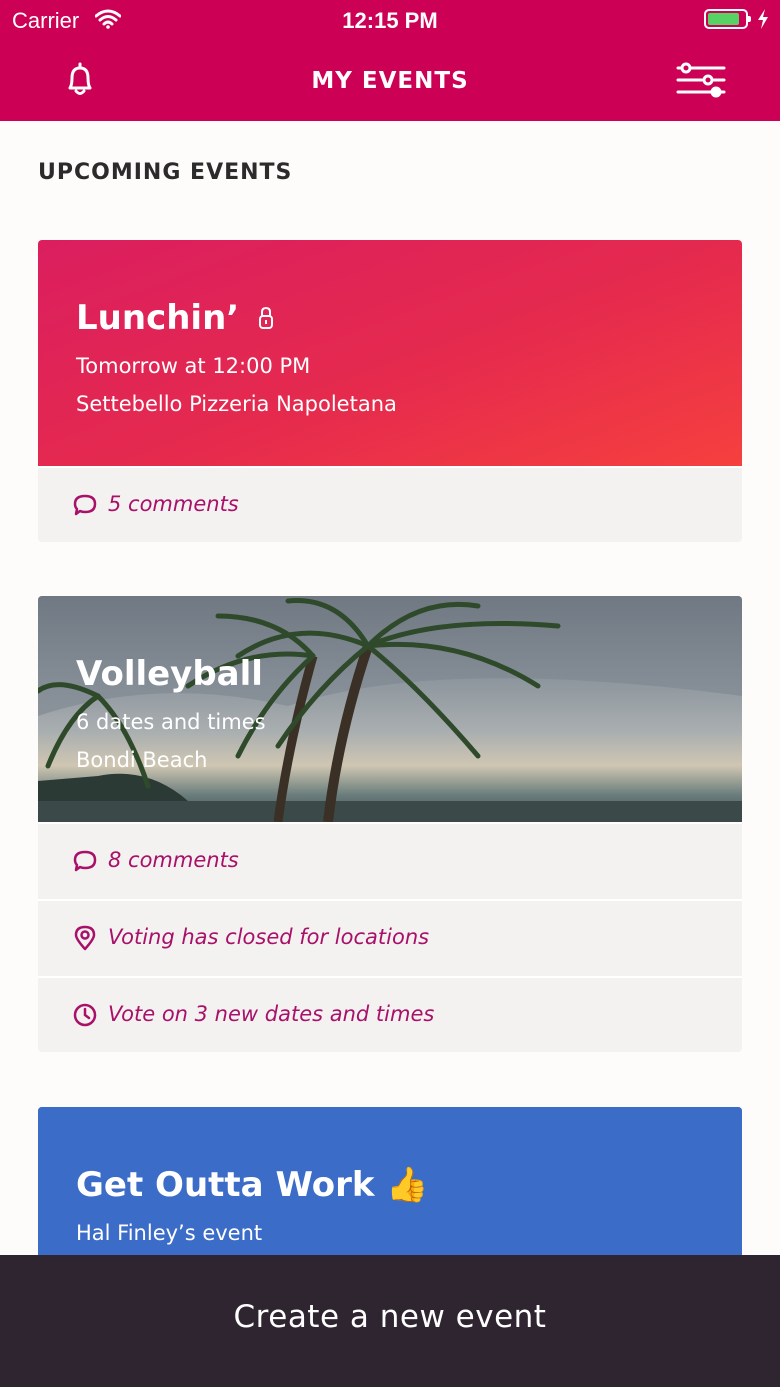 Image resolution: width=780 pixels, height=1387 pixels. What do you see at coordinates (165, 172) in the screenshot?
I see `section-title: UPCOMING EVENTS` at bounding box center [165, 172].